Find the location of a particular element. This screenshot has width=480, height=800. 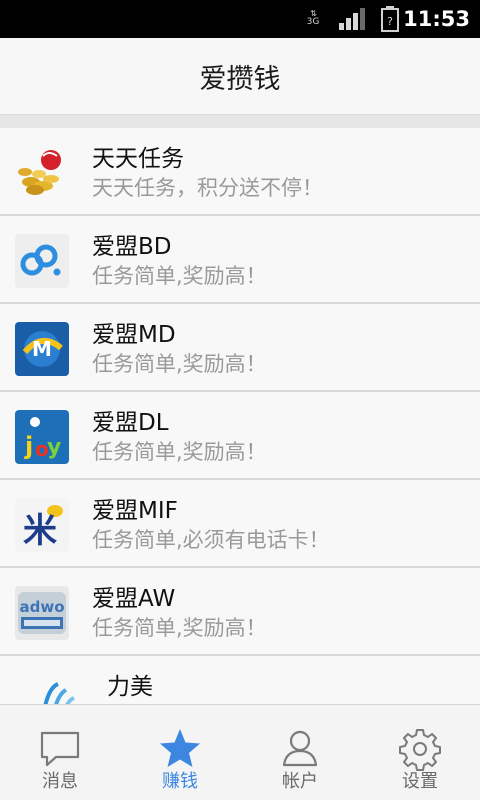

status-bar: ⇅ 3G ? 11:53 is located at coordinates (240, 19).